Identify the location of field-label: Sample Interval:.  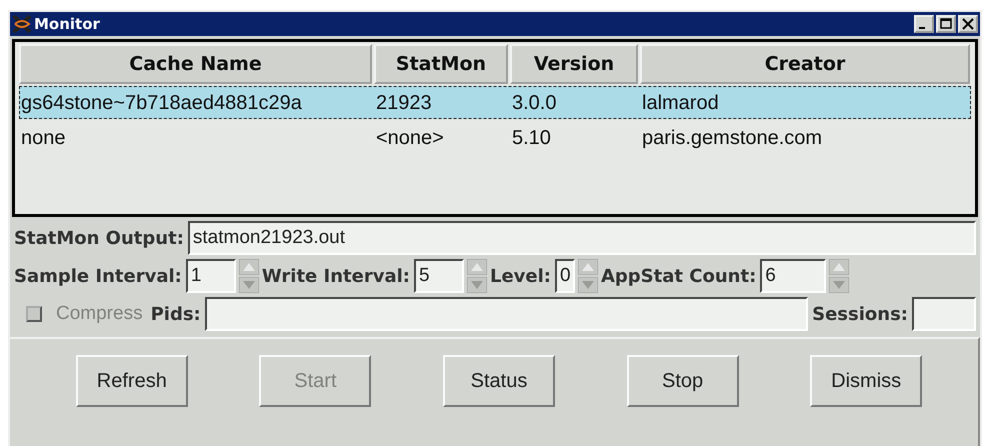
(98, 276).